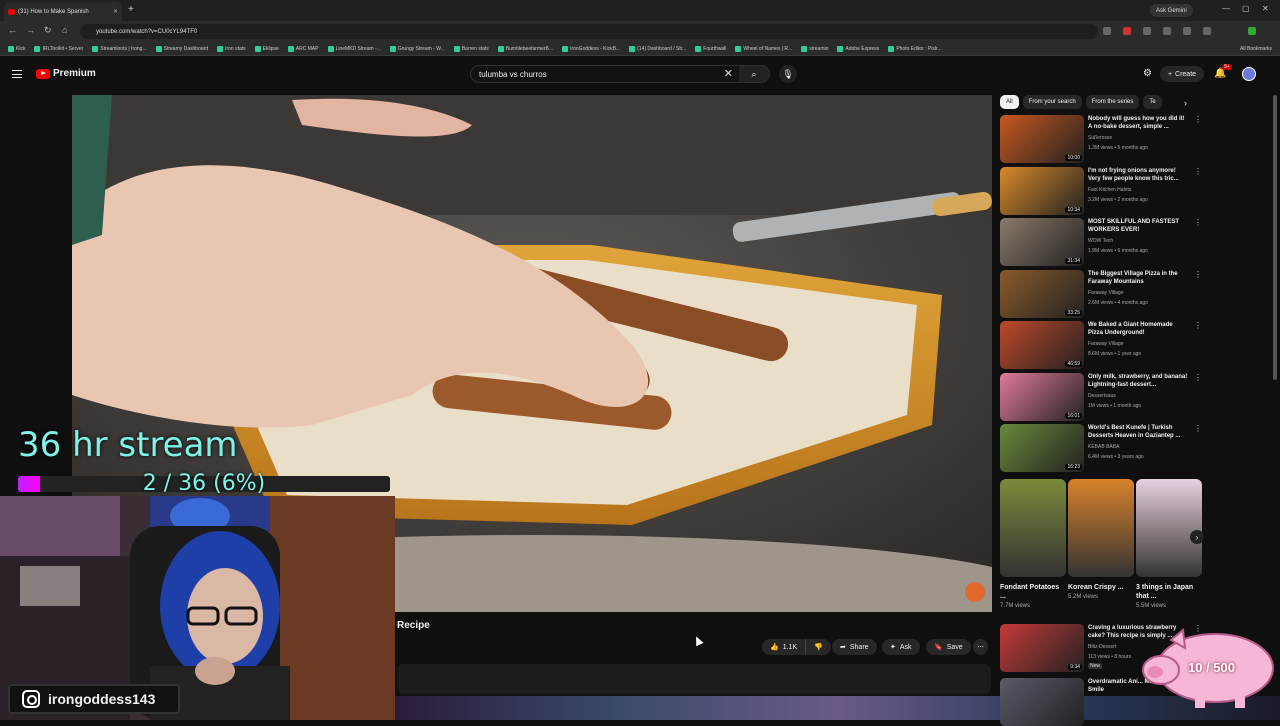 The height and width of the screenshot is (726, 1280). What do you see at coordinates (131, 9) in the screenshot?
I see `new-tab-icon: +` at bounding box center [131, 9].